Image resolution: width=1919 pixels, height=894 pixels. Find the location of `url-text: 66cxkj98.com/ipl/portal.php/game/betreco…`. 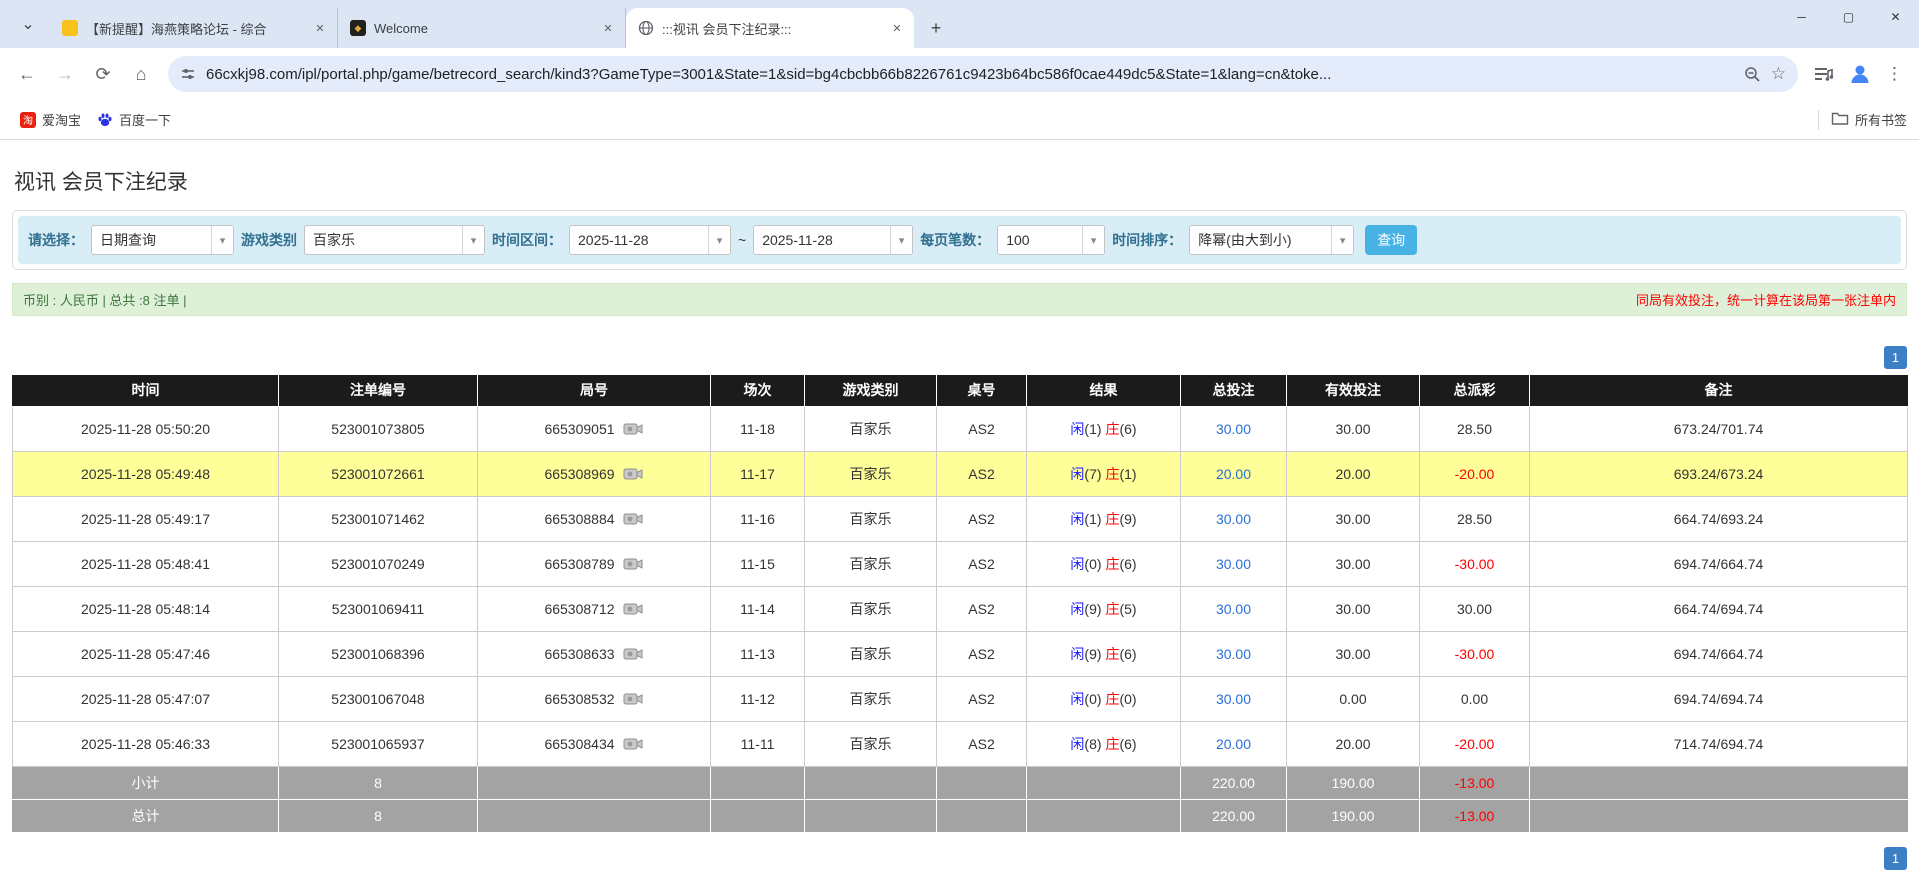

url-text: 66cxkj98.com/ipl/portal.php/game/betreco… is located at coordinates (970, 74).